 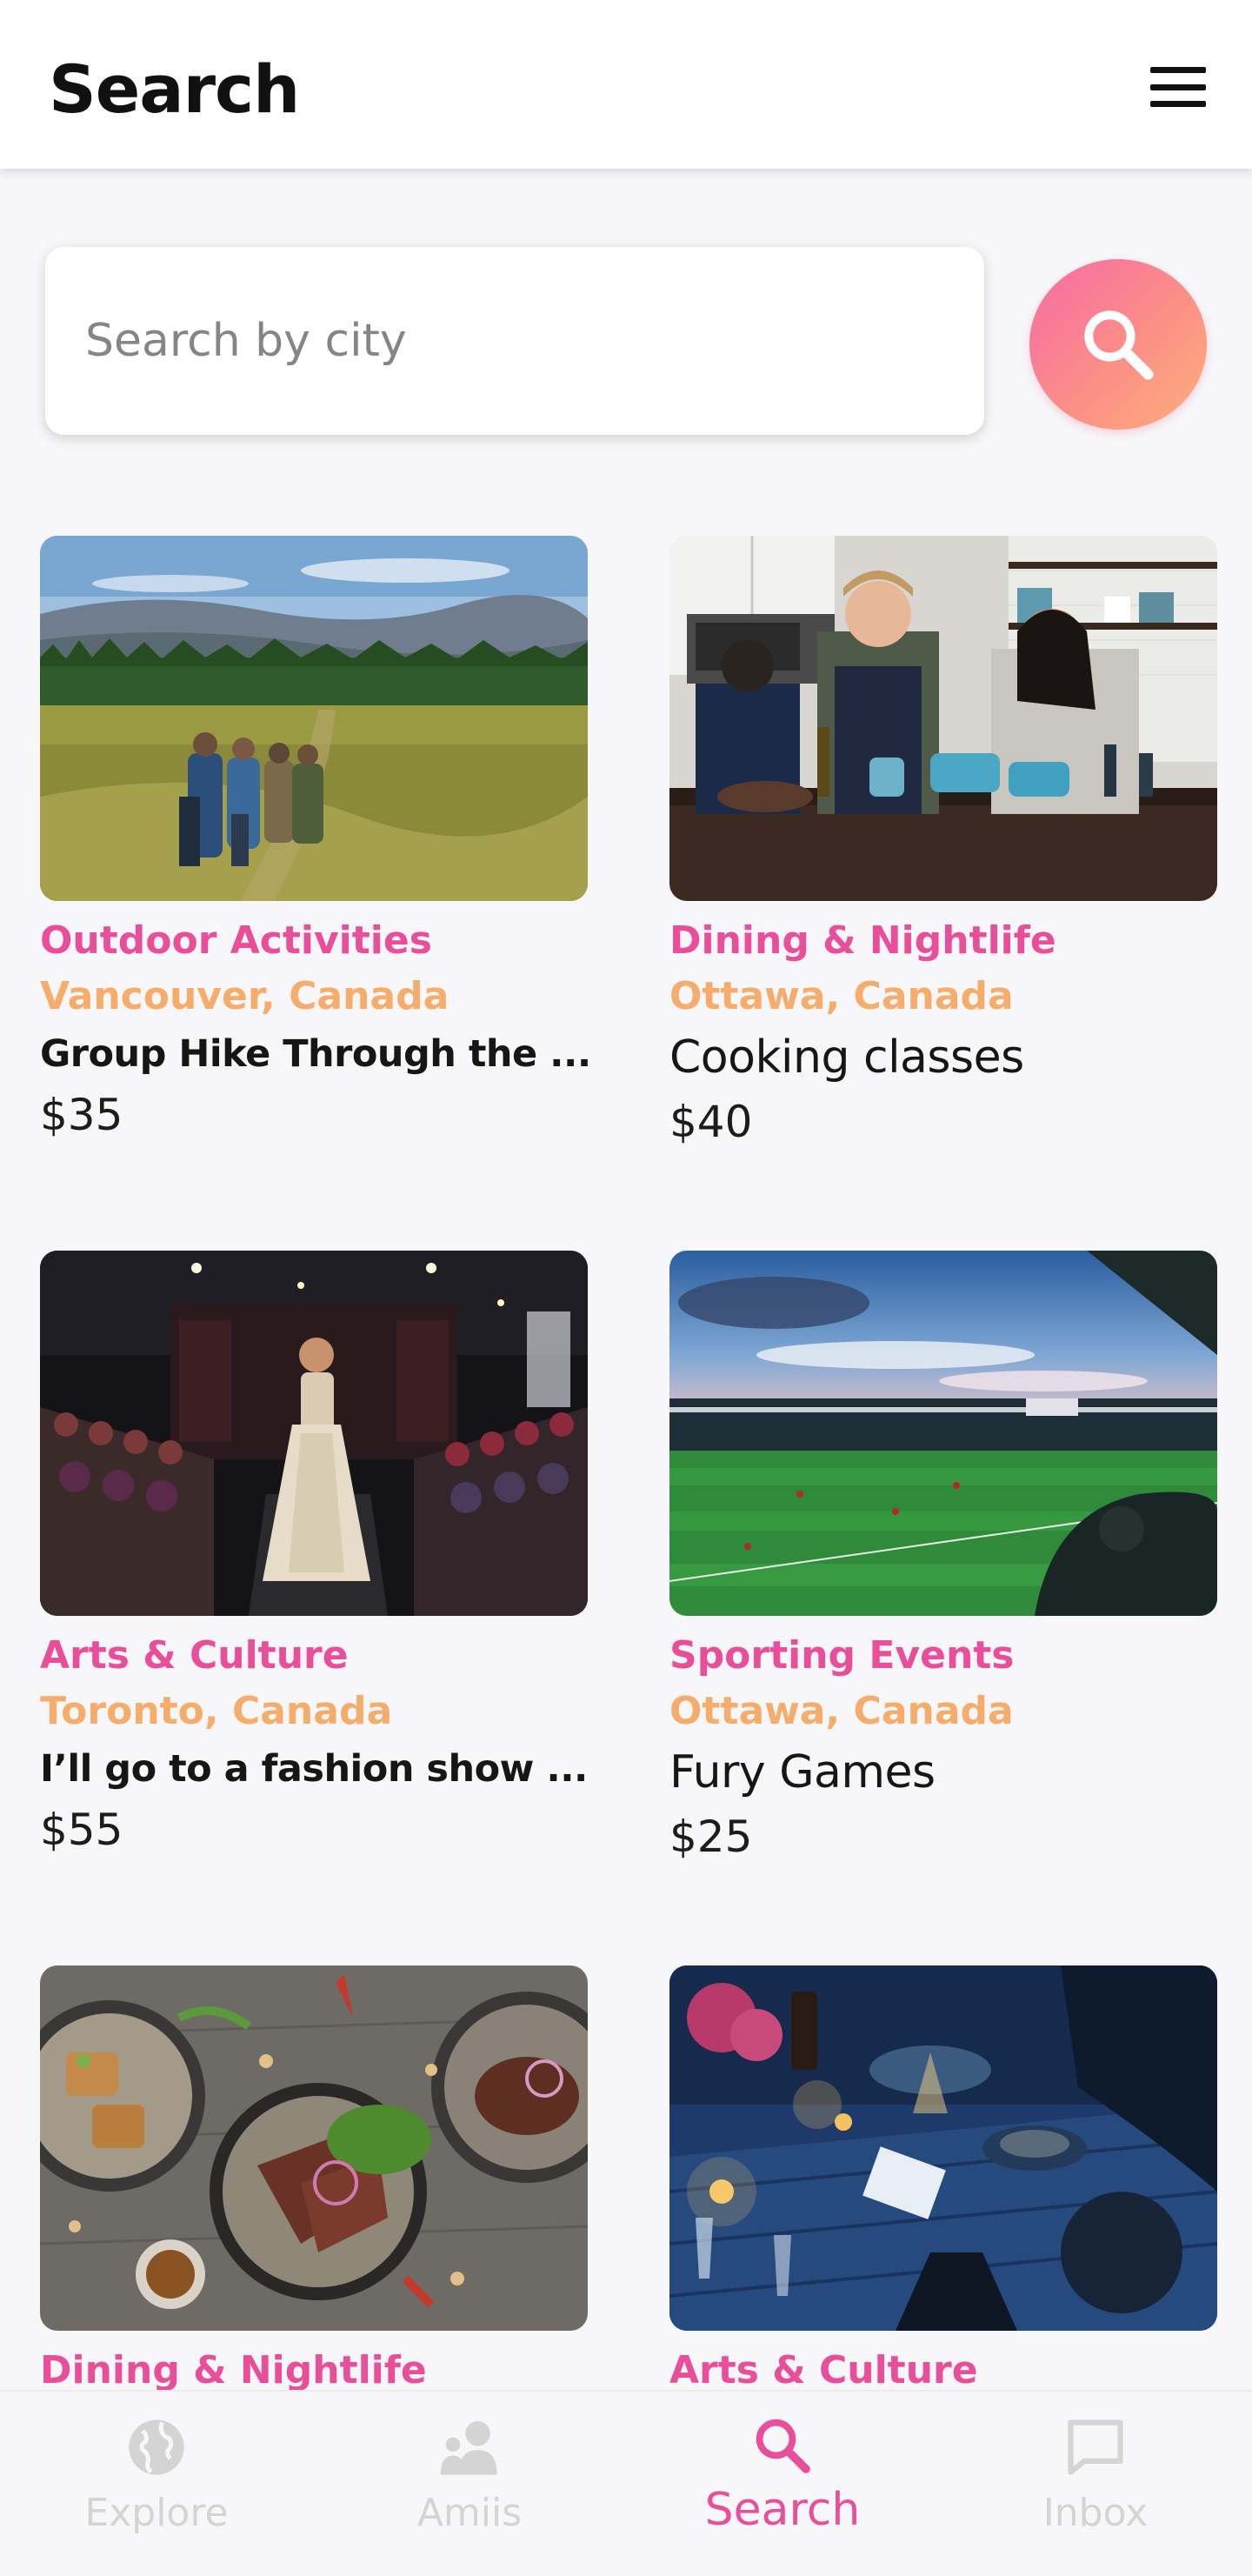 What do you see at coordinates (245, 996) in the screenshot?
I see `card-location: Vancouver, Canada` at bounding box center [245, 996].